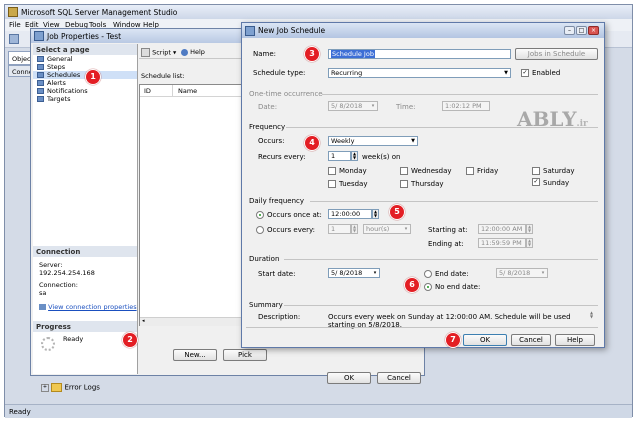 Image resolution: width=637 pixels, height=421 pixels. I want to click on minimize-icon: –, so click(569, 30).